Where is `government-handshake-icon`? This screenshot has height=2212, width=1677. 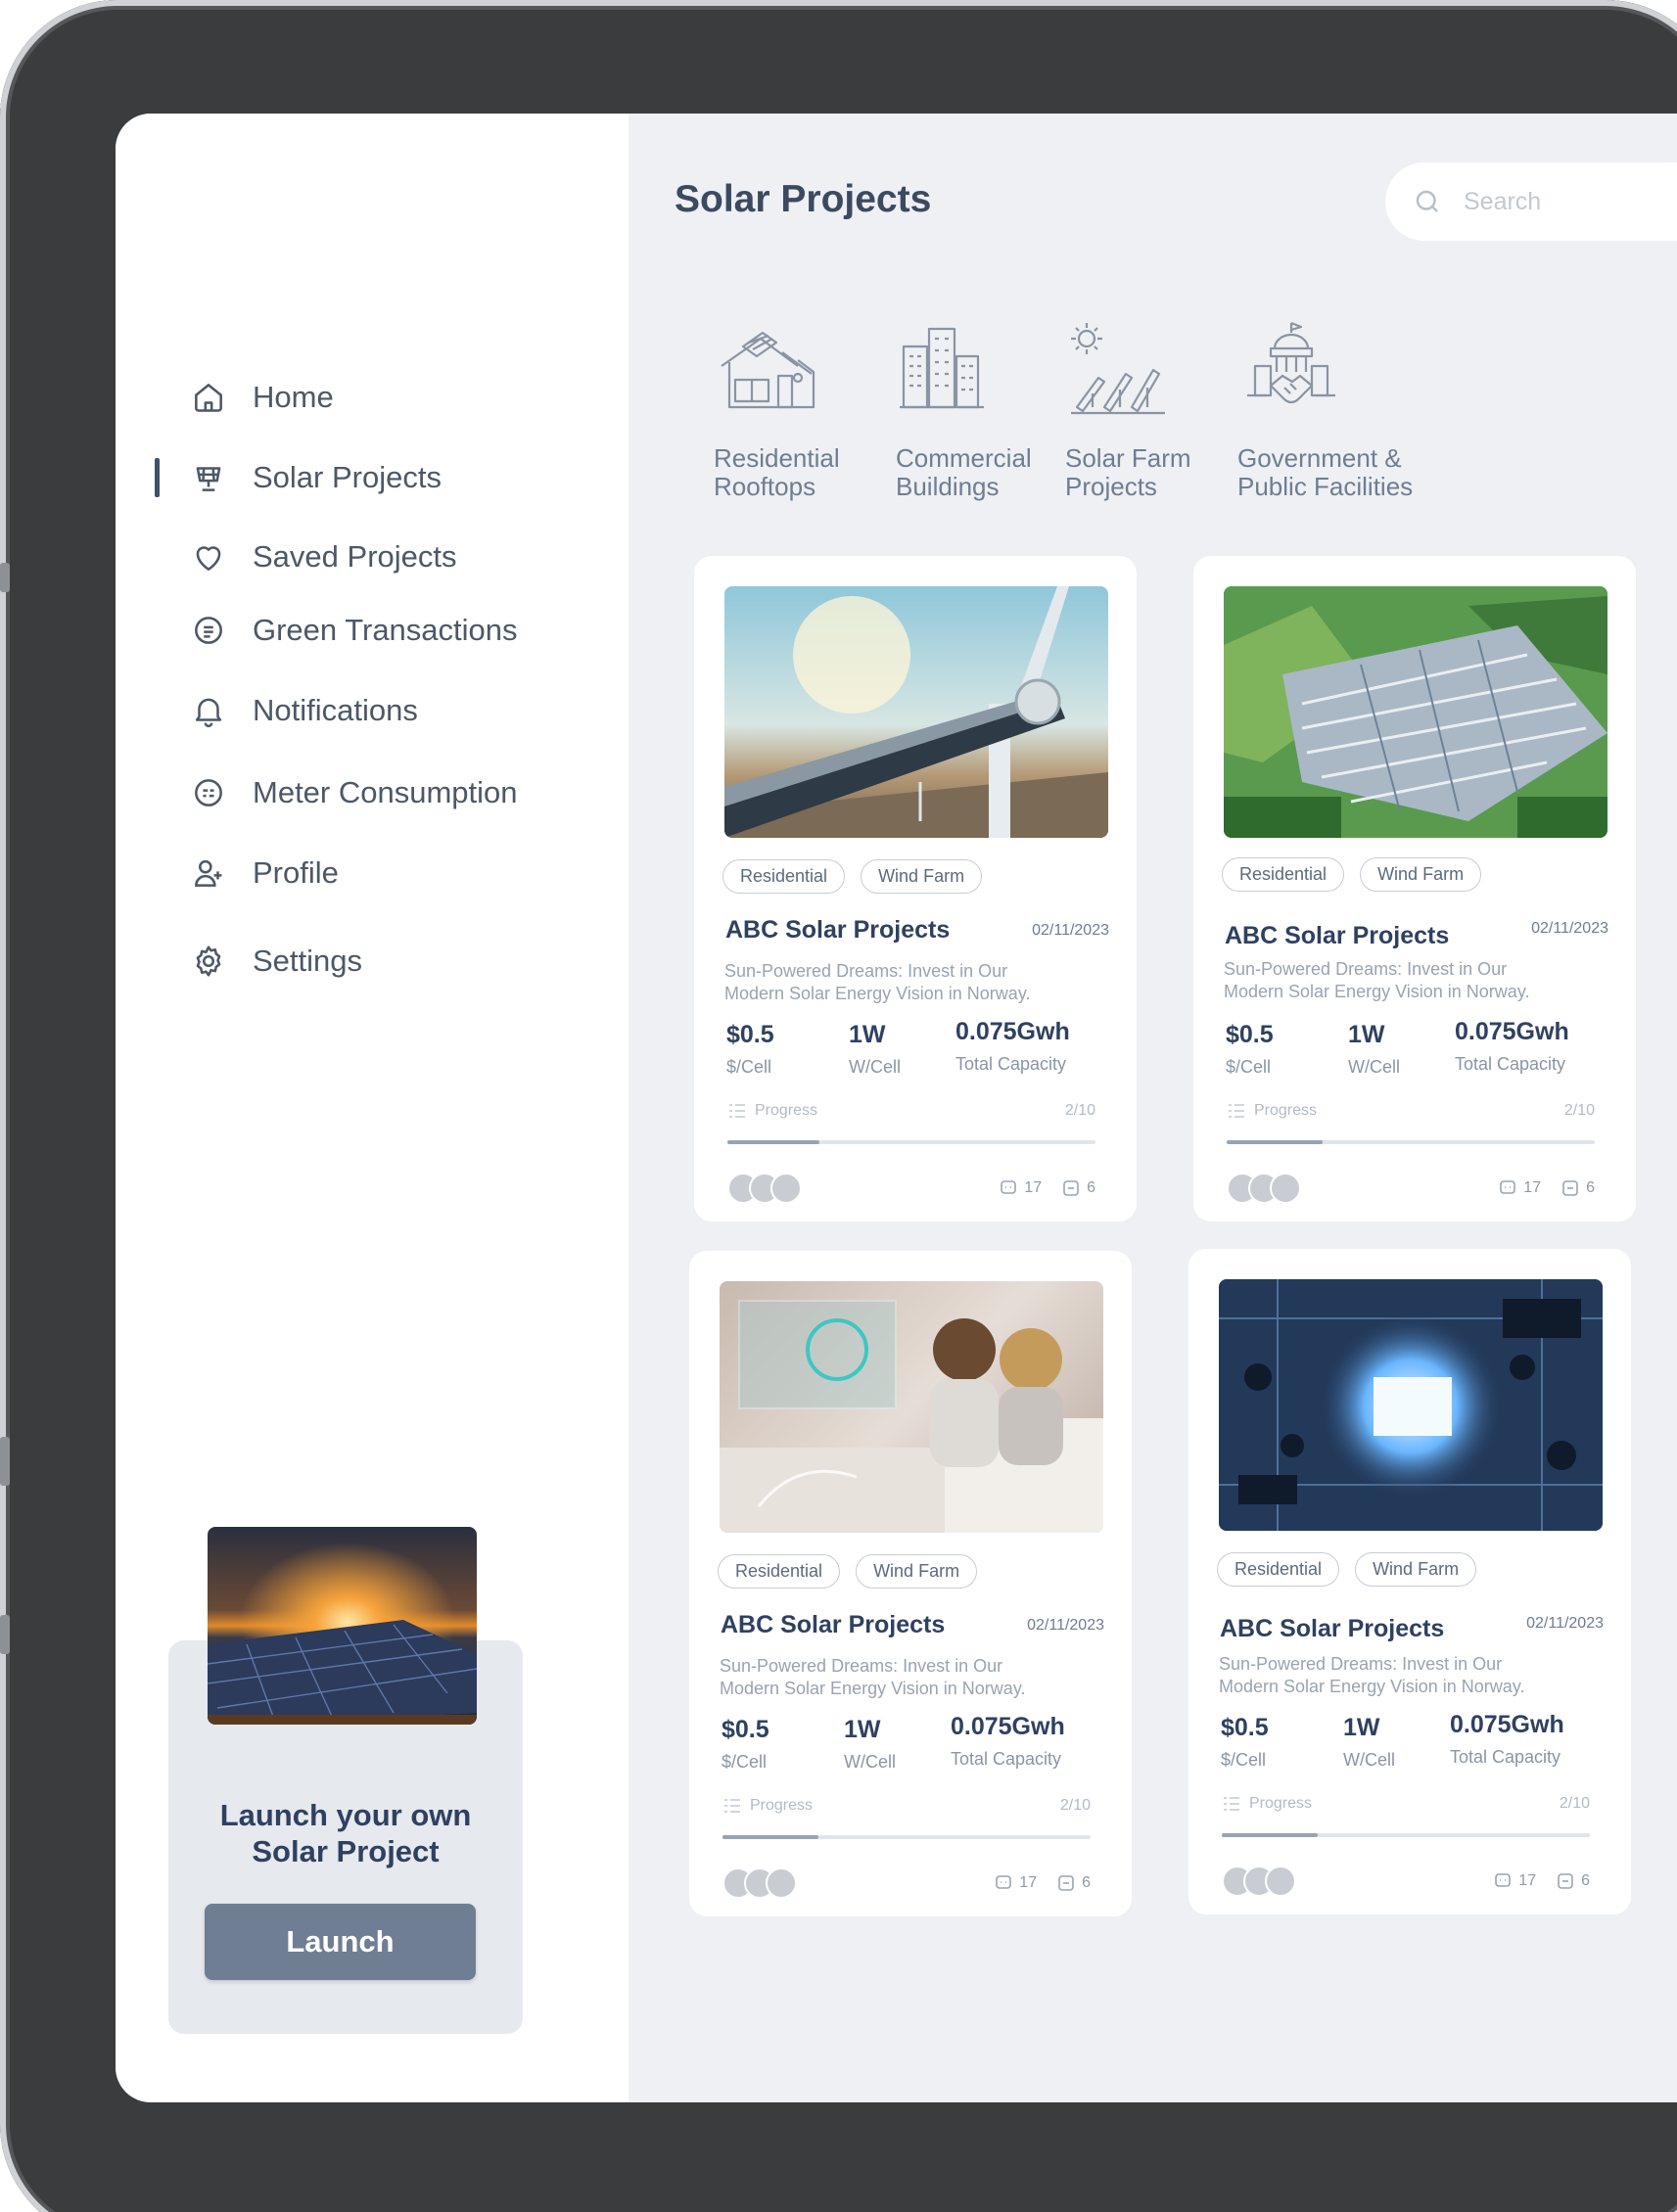 government-handshake-icon is located at coordinates (1291, 362).